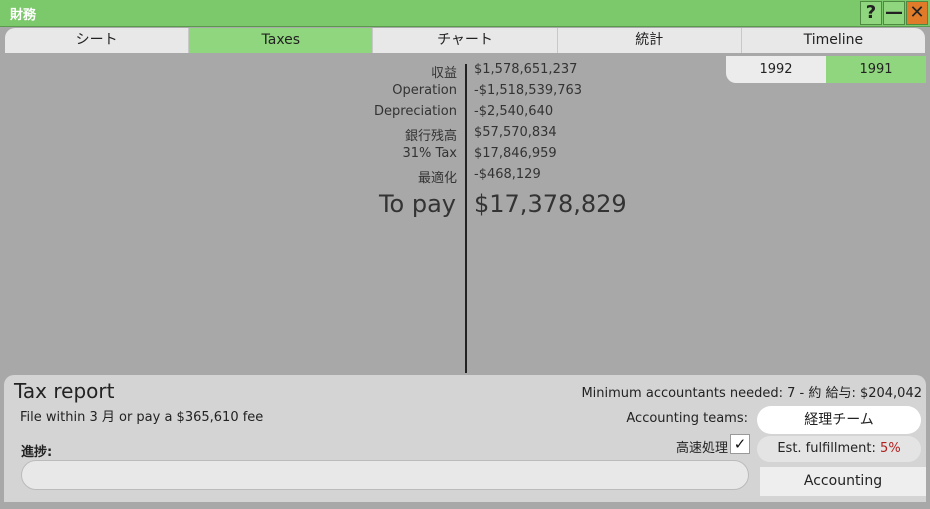 The width and height of the screenshot is (930, 509). Describe the element at coordinates (64, 391) in the screenshot. I see `report-title: Tax report` at that location.